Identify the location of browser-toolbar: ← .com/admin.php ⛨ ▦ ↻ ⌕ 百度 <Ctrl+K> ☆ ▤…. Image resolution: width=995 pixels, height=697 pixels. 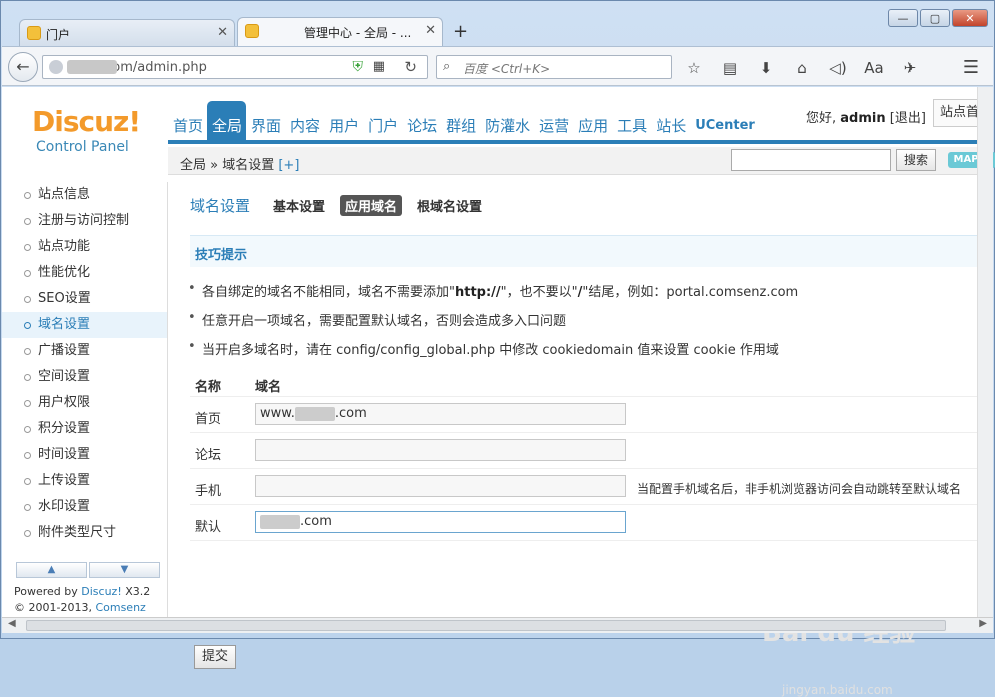
(497, 66).